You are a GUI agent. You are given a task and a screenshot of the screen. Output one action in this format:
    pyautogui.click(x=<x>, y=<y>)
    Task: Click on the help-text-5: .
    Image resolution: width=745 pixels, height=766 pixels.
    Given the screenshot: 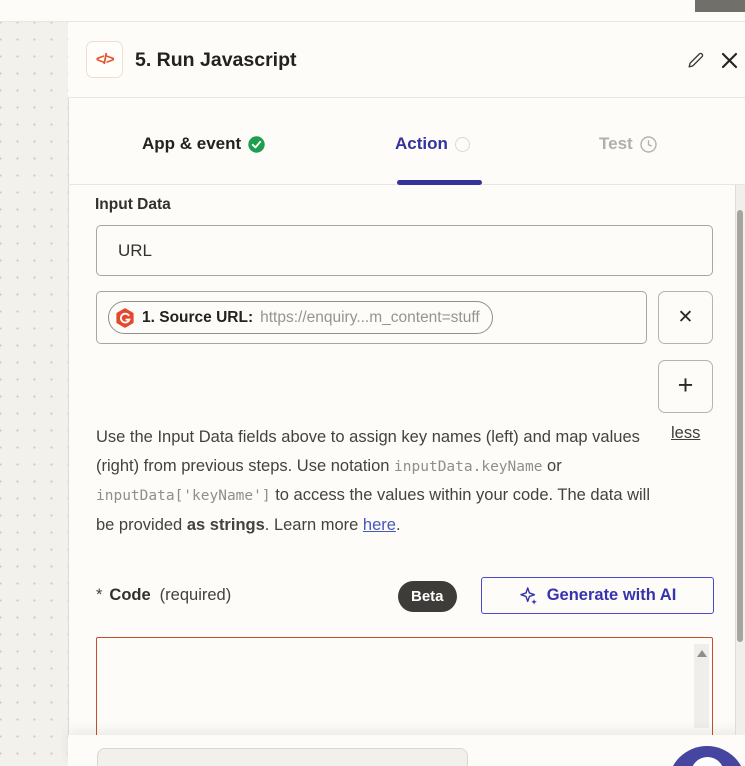 What is the action you would take?
    pyautogui.click(x=398, y=524)
    